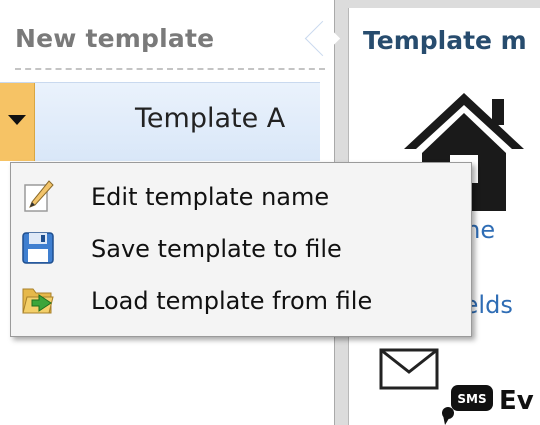  Describe the element at coordinates (232, 301) in the screenshot. I see `menu-item-label: Load template from file` at that location.